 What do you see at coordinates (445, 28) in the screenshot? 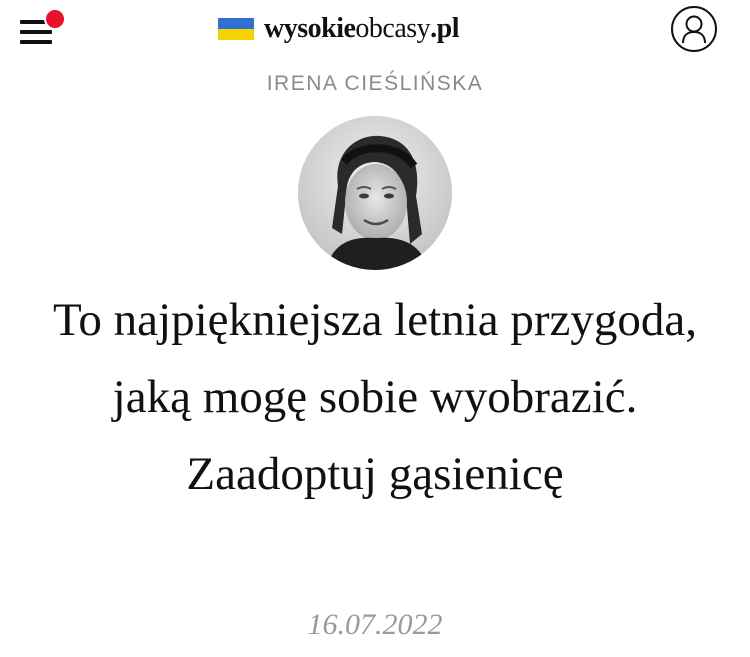
I see `logo-tld: .pl` at bounding box center [445, 28].